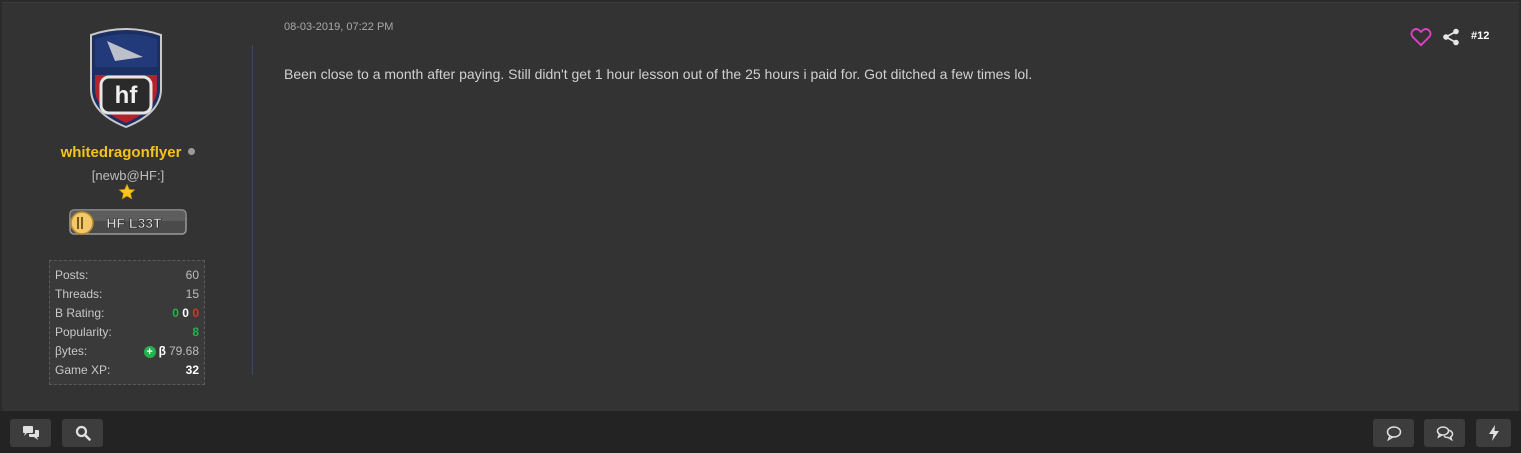  What do you see at coordinates (127, 314) in the screenshot?
I see `stat-b-rating: B Rating: 0 0 0` at bounding box center [127, 314].